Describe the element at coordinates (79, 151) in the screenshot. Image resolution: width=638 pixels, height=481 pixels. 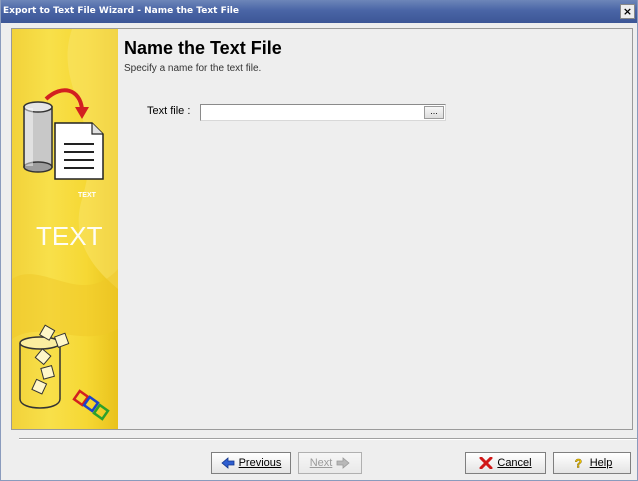
I see `document-icon` at that location.